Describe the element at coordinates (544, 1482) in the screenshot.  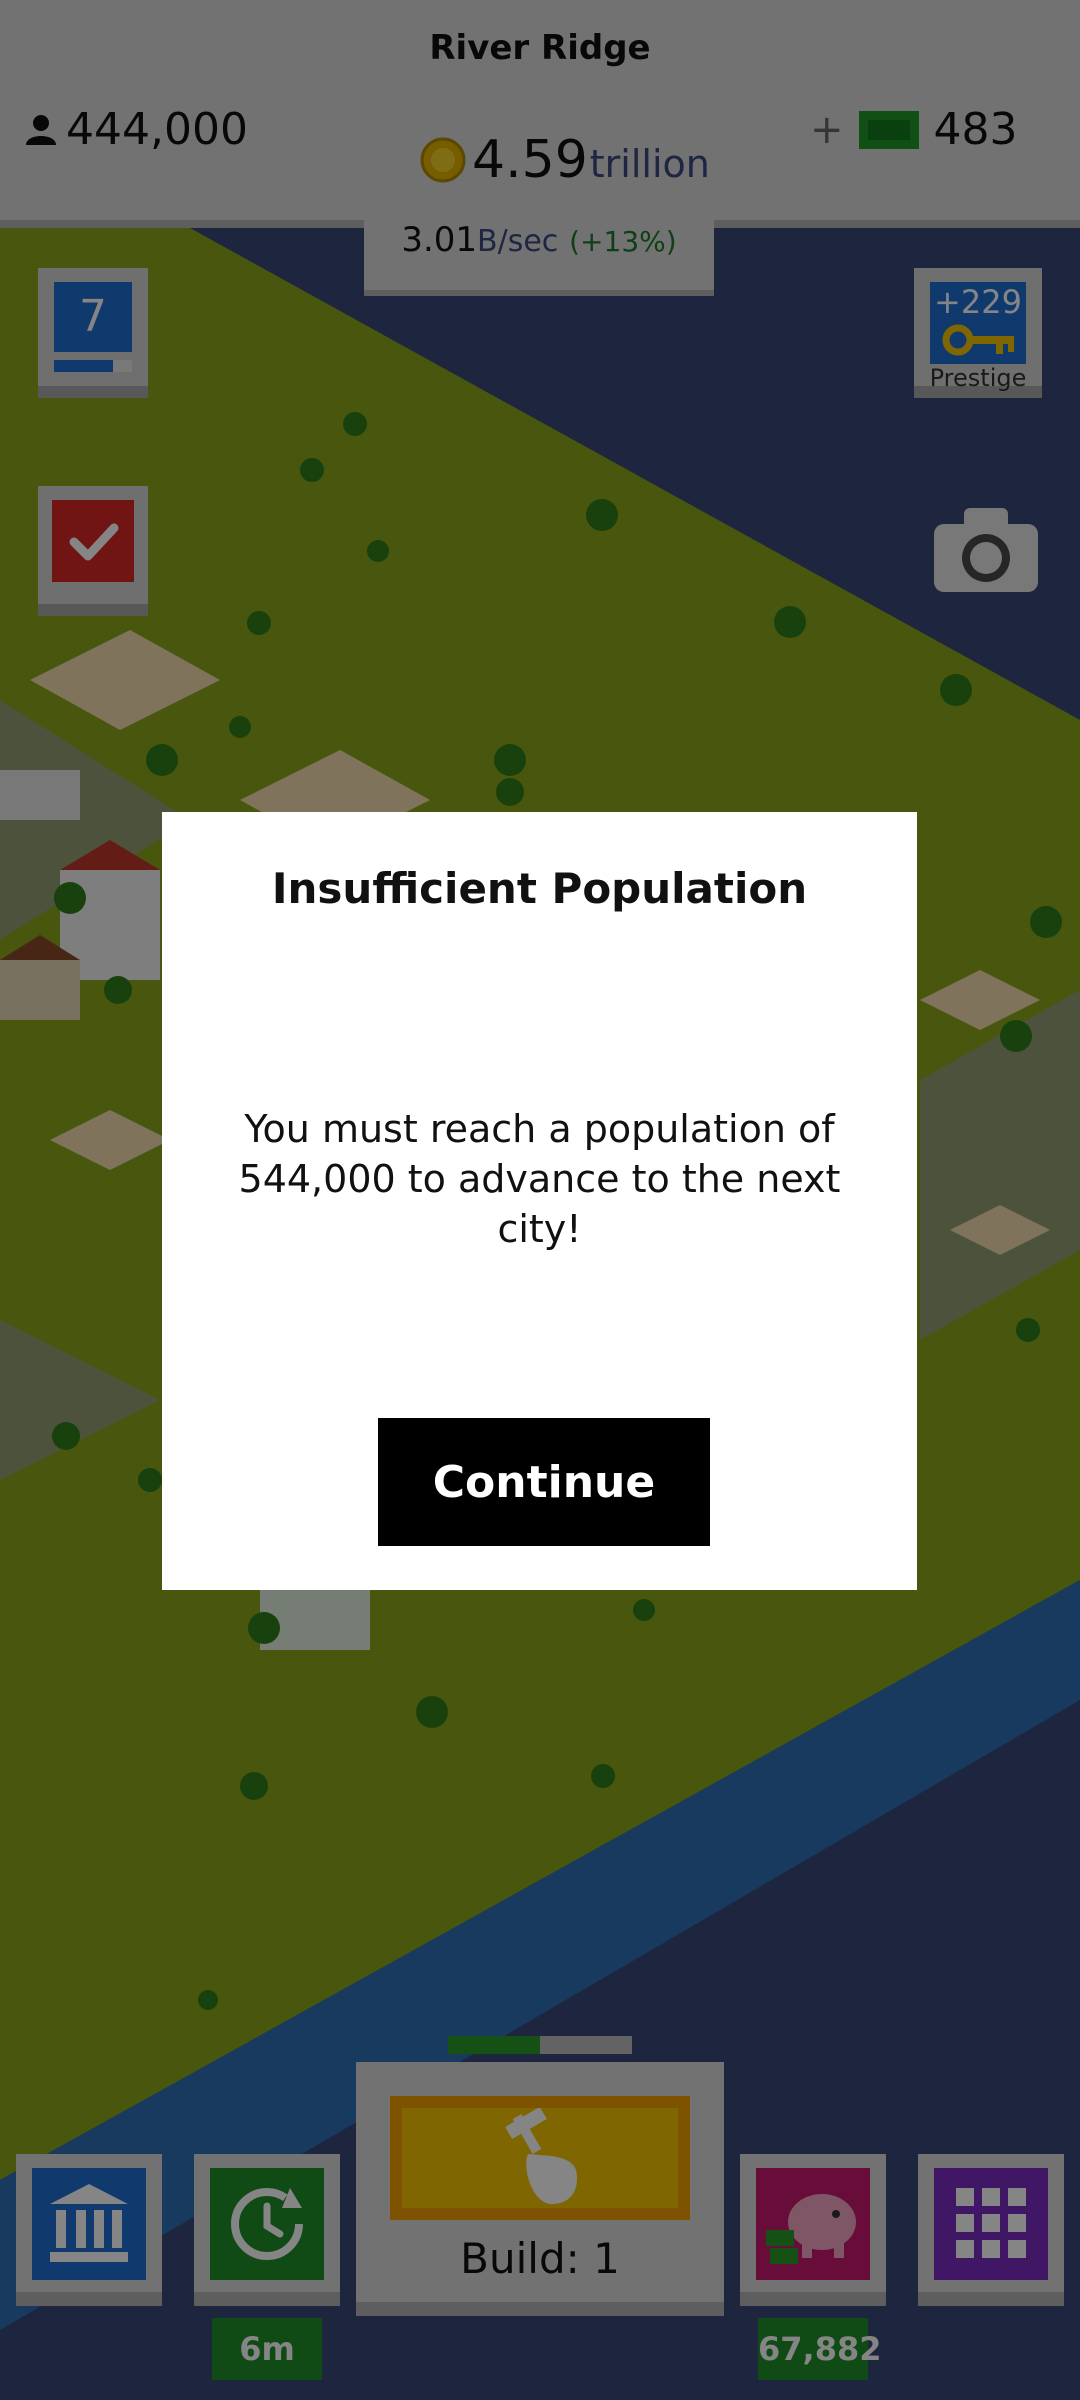
I see `continue-button: Continue` at that location.